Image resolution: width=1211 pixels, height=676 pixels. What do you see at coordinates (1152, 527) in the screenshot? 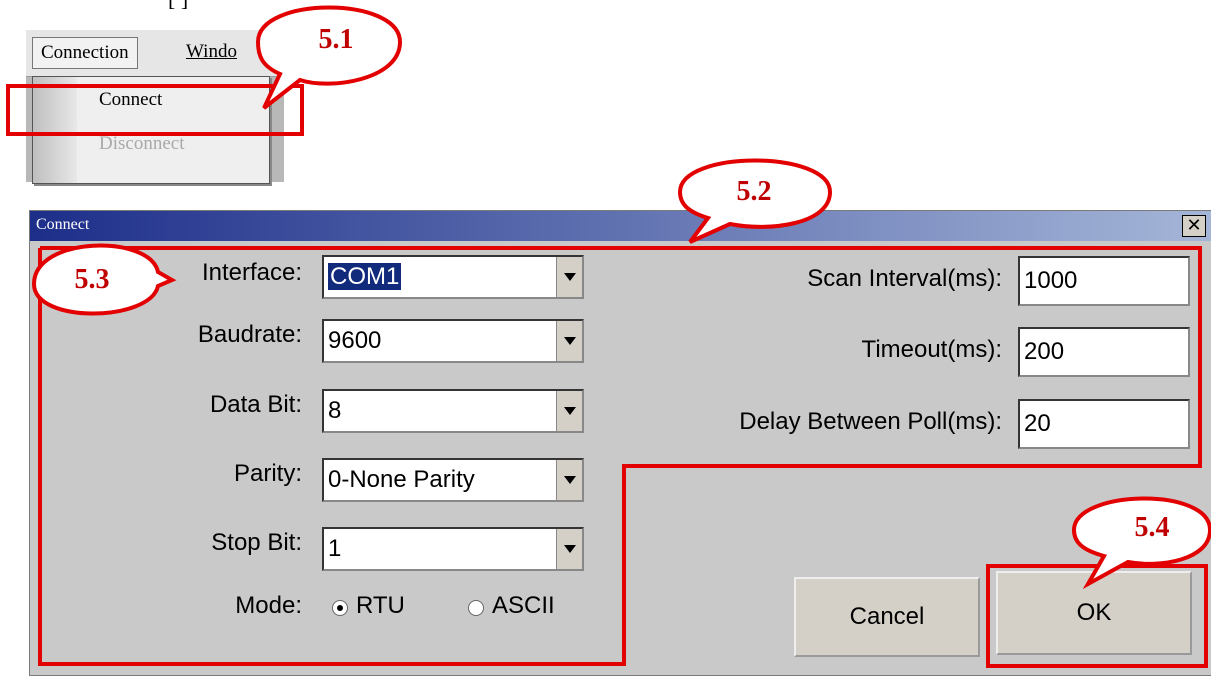
I see `callout-label-5-4: 5.4` at bounding box center [1152, 527].